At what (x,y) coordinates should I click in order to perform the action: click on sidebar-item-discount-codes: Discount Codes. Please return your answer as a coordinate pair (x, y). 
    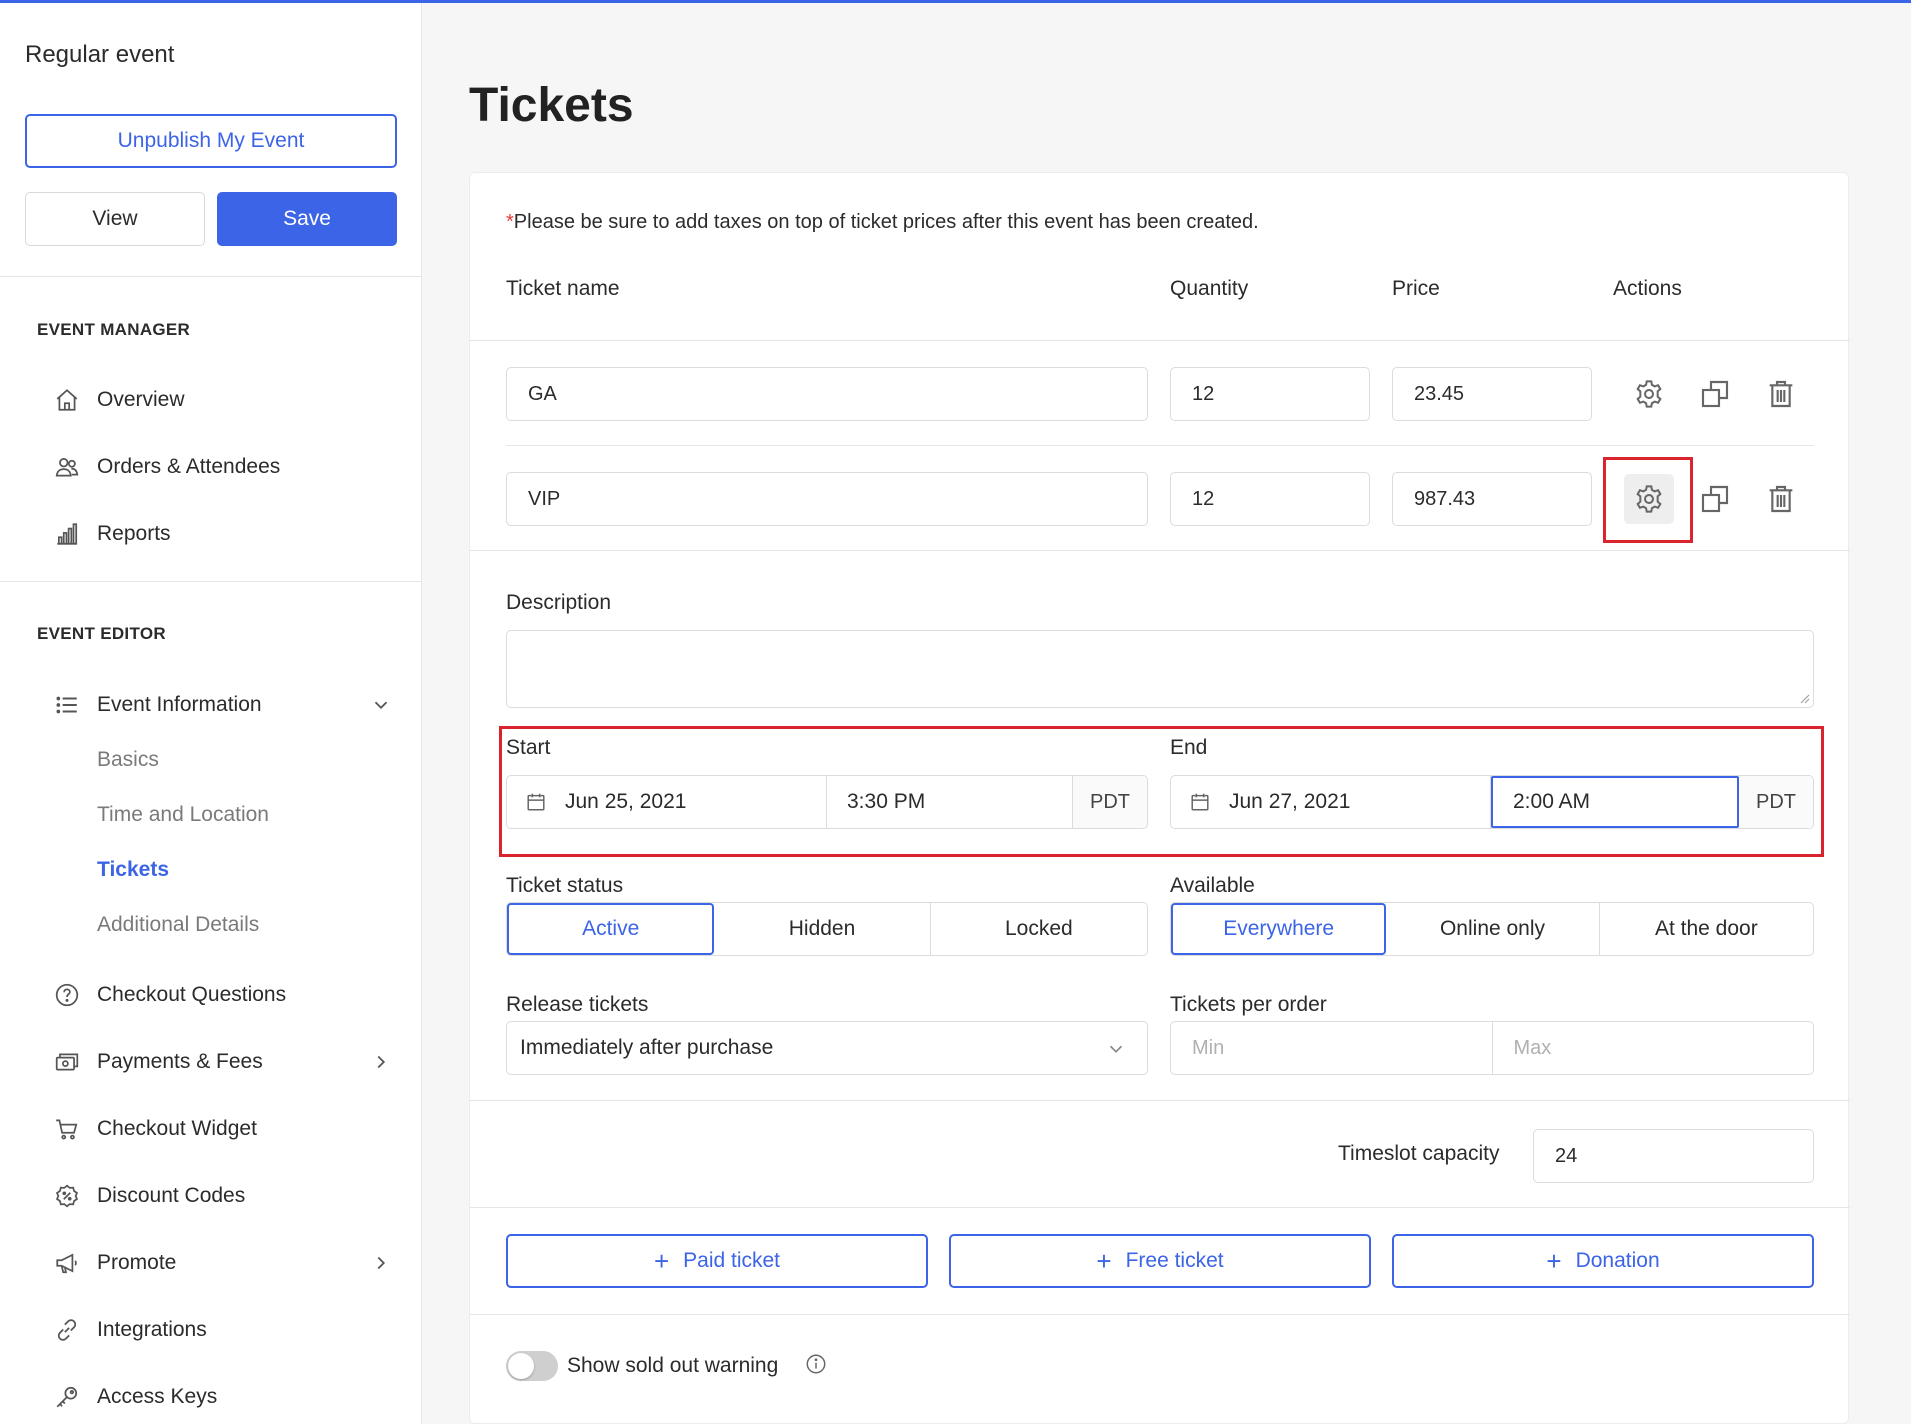
    Looking at the image, I should click on (222, 1196).